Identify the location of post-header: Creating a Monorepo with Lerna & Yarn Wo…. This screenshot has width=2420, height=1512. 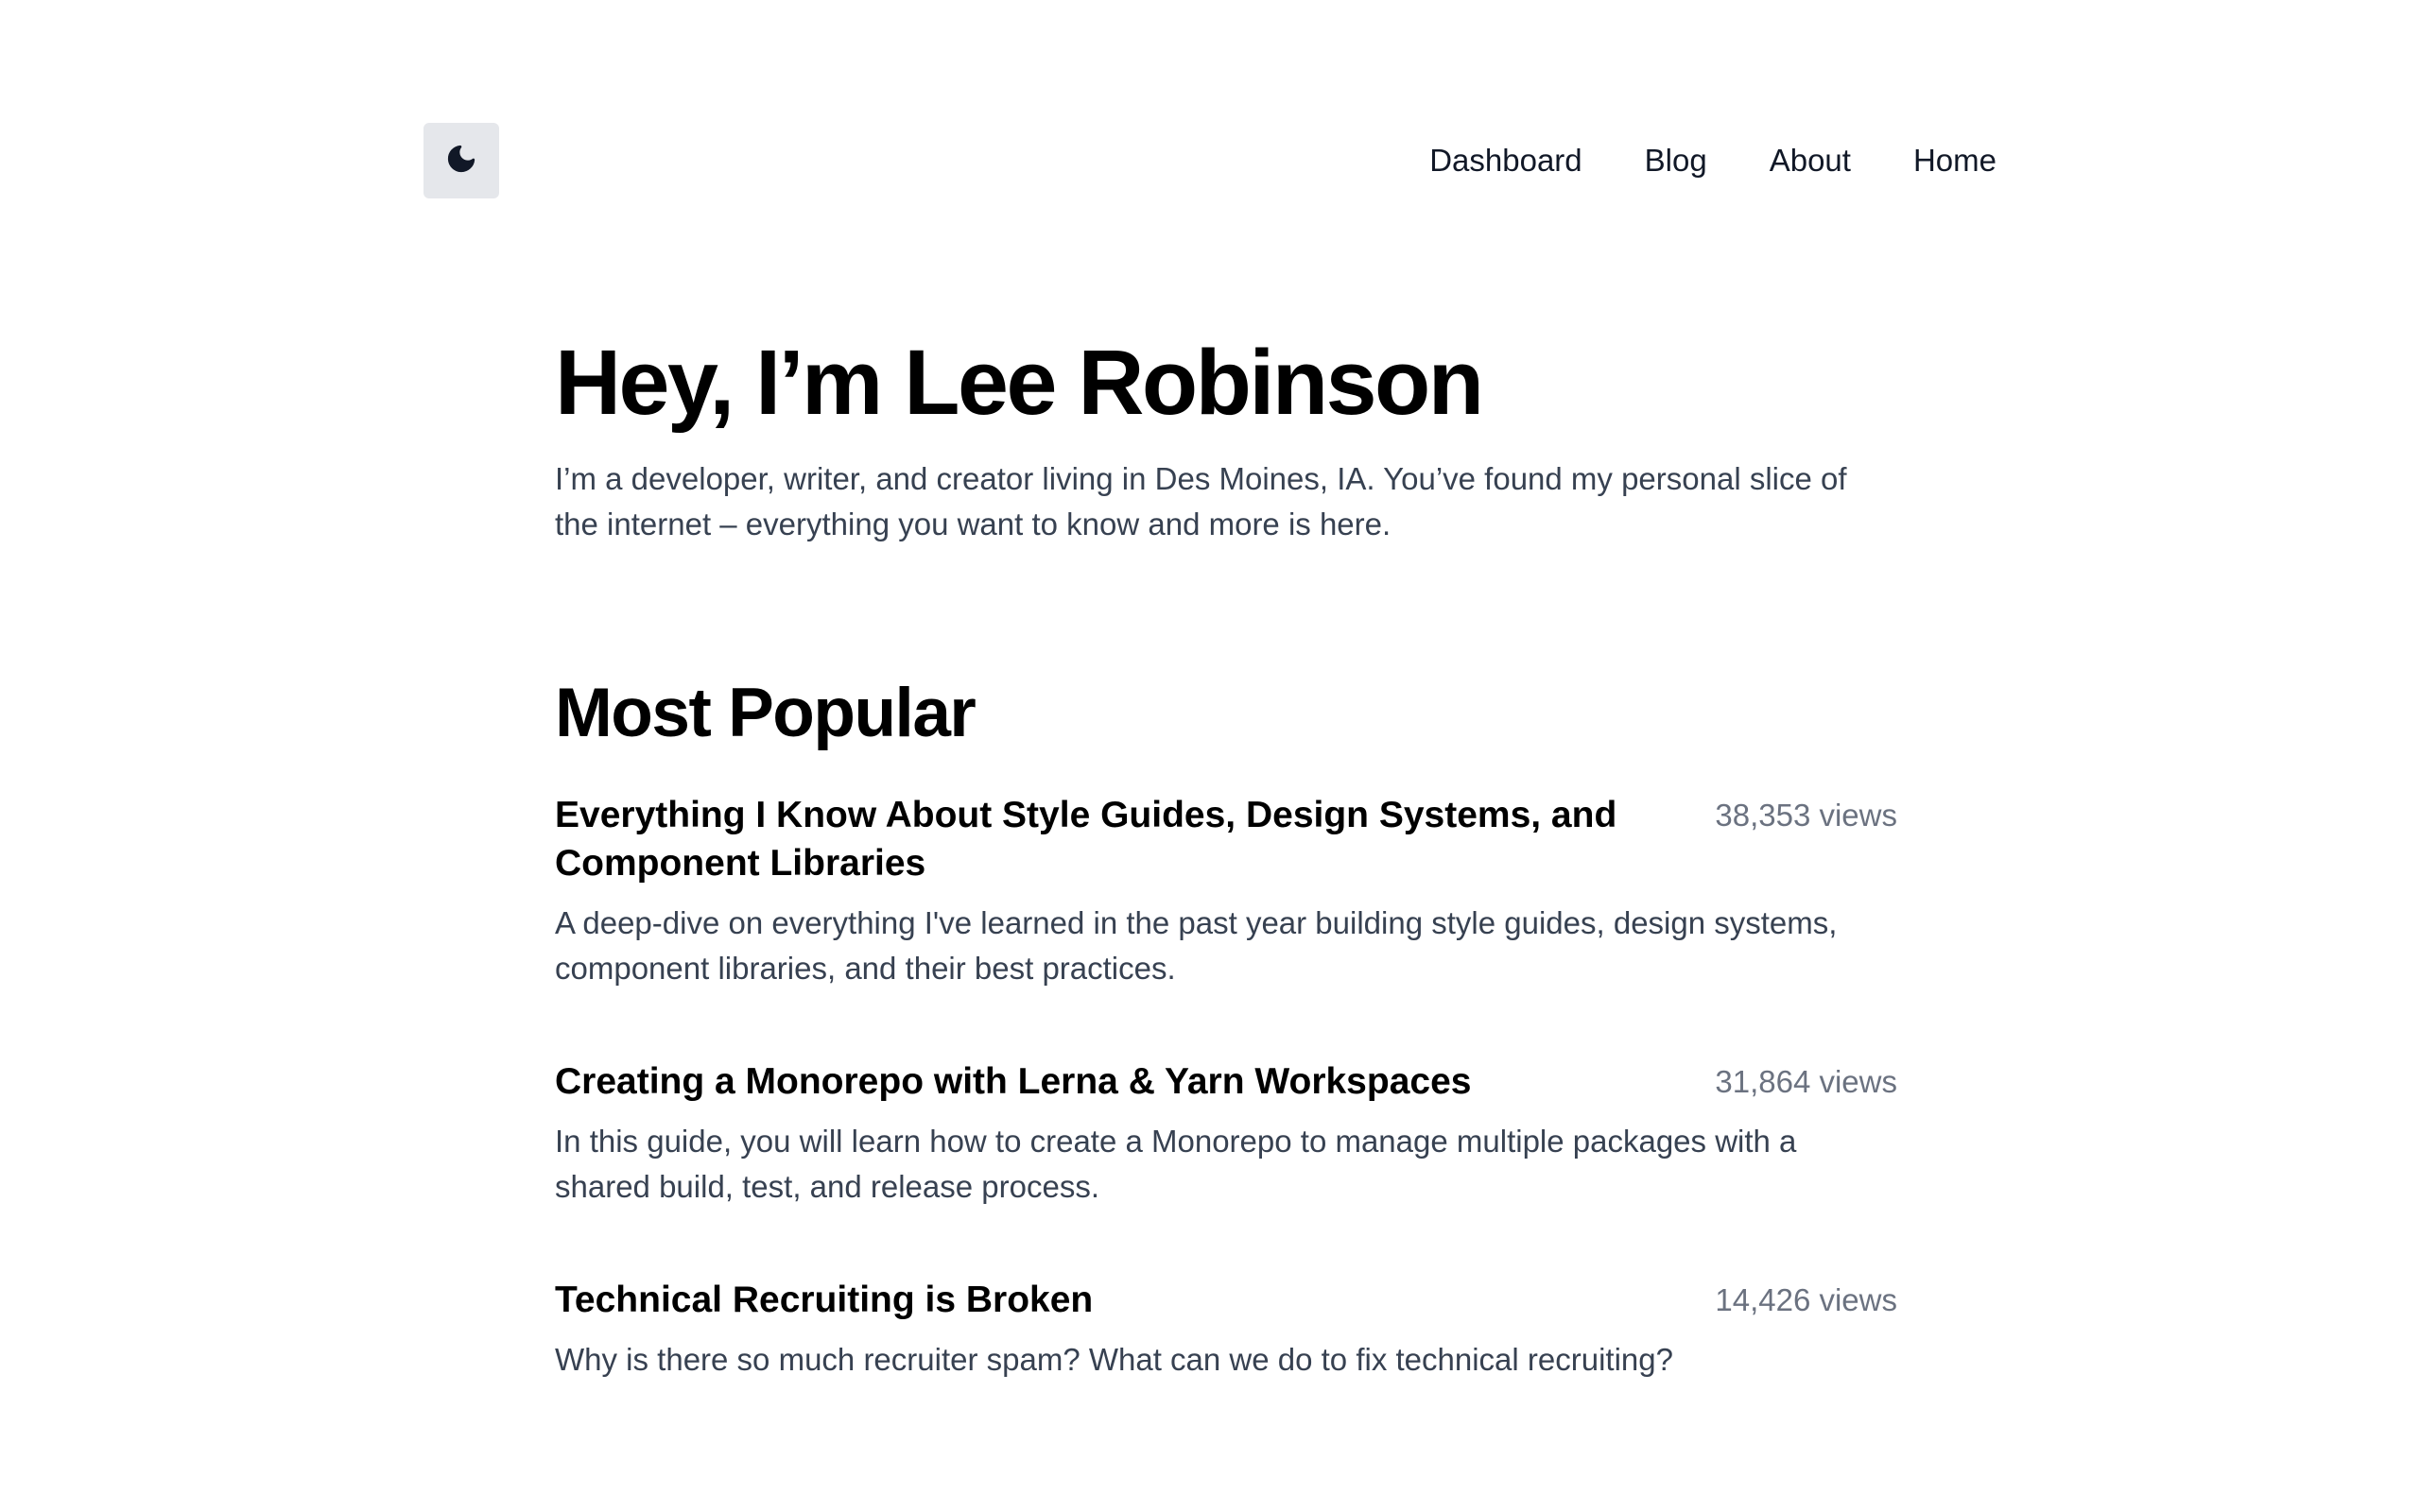
(1226, 1081).